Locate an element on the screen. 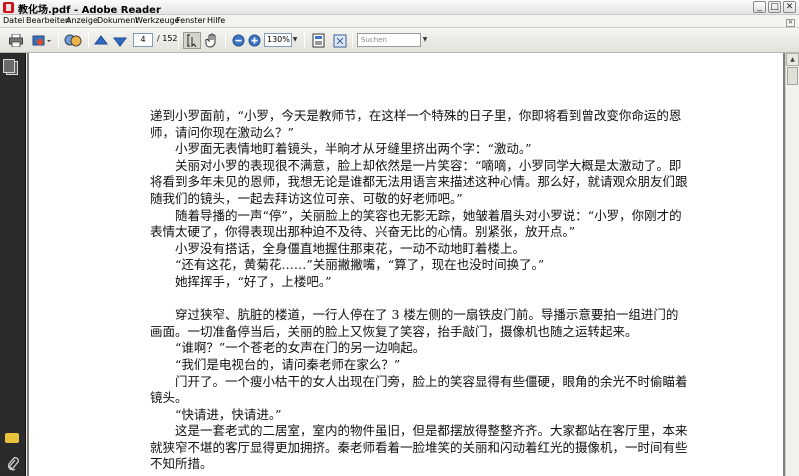 Image resolution: width=799 pixels, height=476 pixels. close-button: ✕ is located at coordinates (789, 7).